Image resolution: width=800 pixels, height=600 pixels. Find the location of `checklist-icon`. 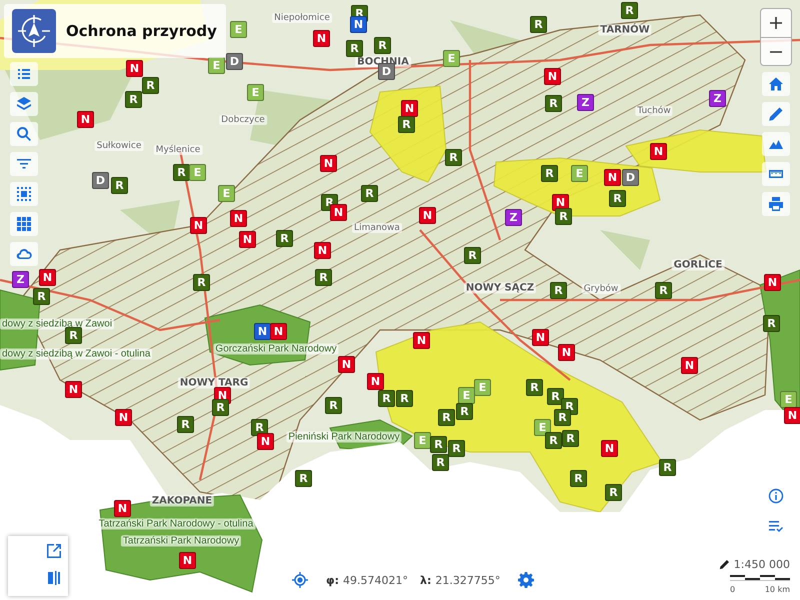

checklist-icon is located at coordinates (776, 526).